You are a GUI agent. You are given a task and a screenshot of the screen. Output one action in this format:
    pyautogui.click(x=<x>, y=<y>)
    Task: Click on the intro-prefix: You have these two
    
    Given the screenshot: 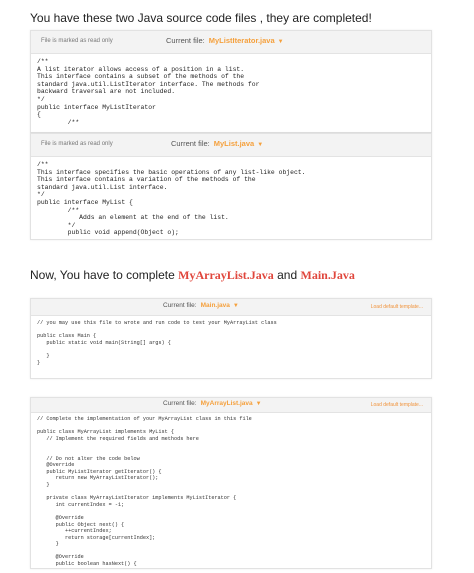 What is the action you would take?
    pyautogui.click(x=82, y=18)
    